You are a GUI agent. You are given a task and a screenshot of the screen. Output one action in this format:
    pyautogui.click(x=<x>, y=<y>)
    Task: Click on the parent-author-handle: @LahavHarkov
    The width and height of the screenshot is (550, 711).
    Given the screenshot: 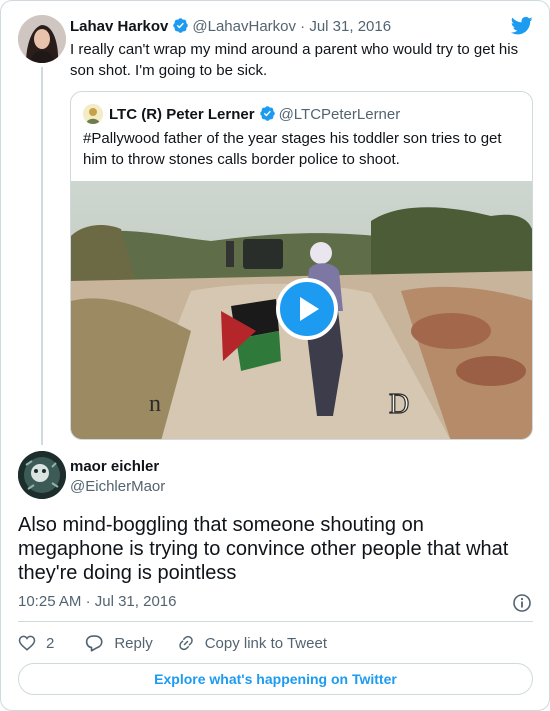 What is the action you would take?
    pyautogui.click(x=244, y=26)
    